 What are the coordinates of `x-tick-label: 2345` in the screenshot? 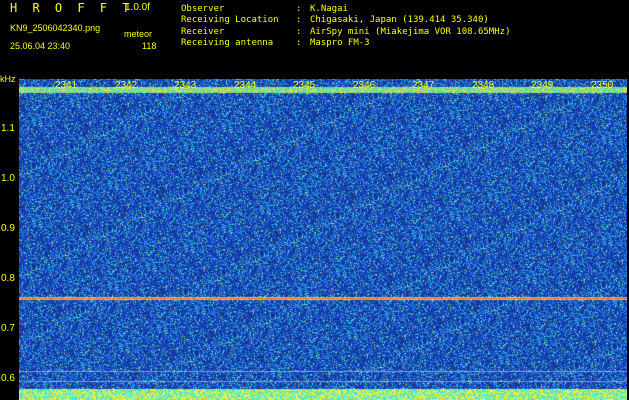 It's located at (304, 85).